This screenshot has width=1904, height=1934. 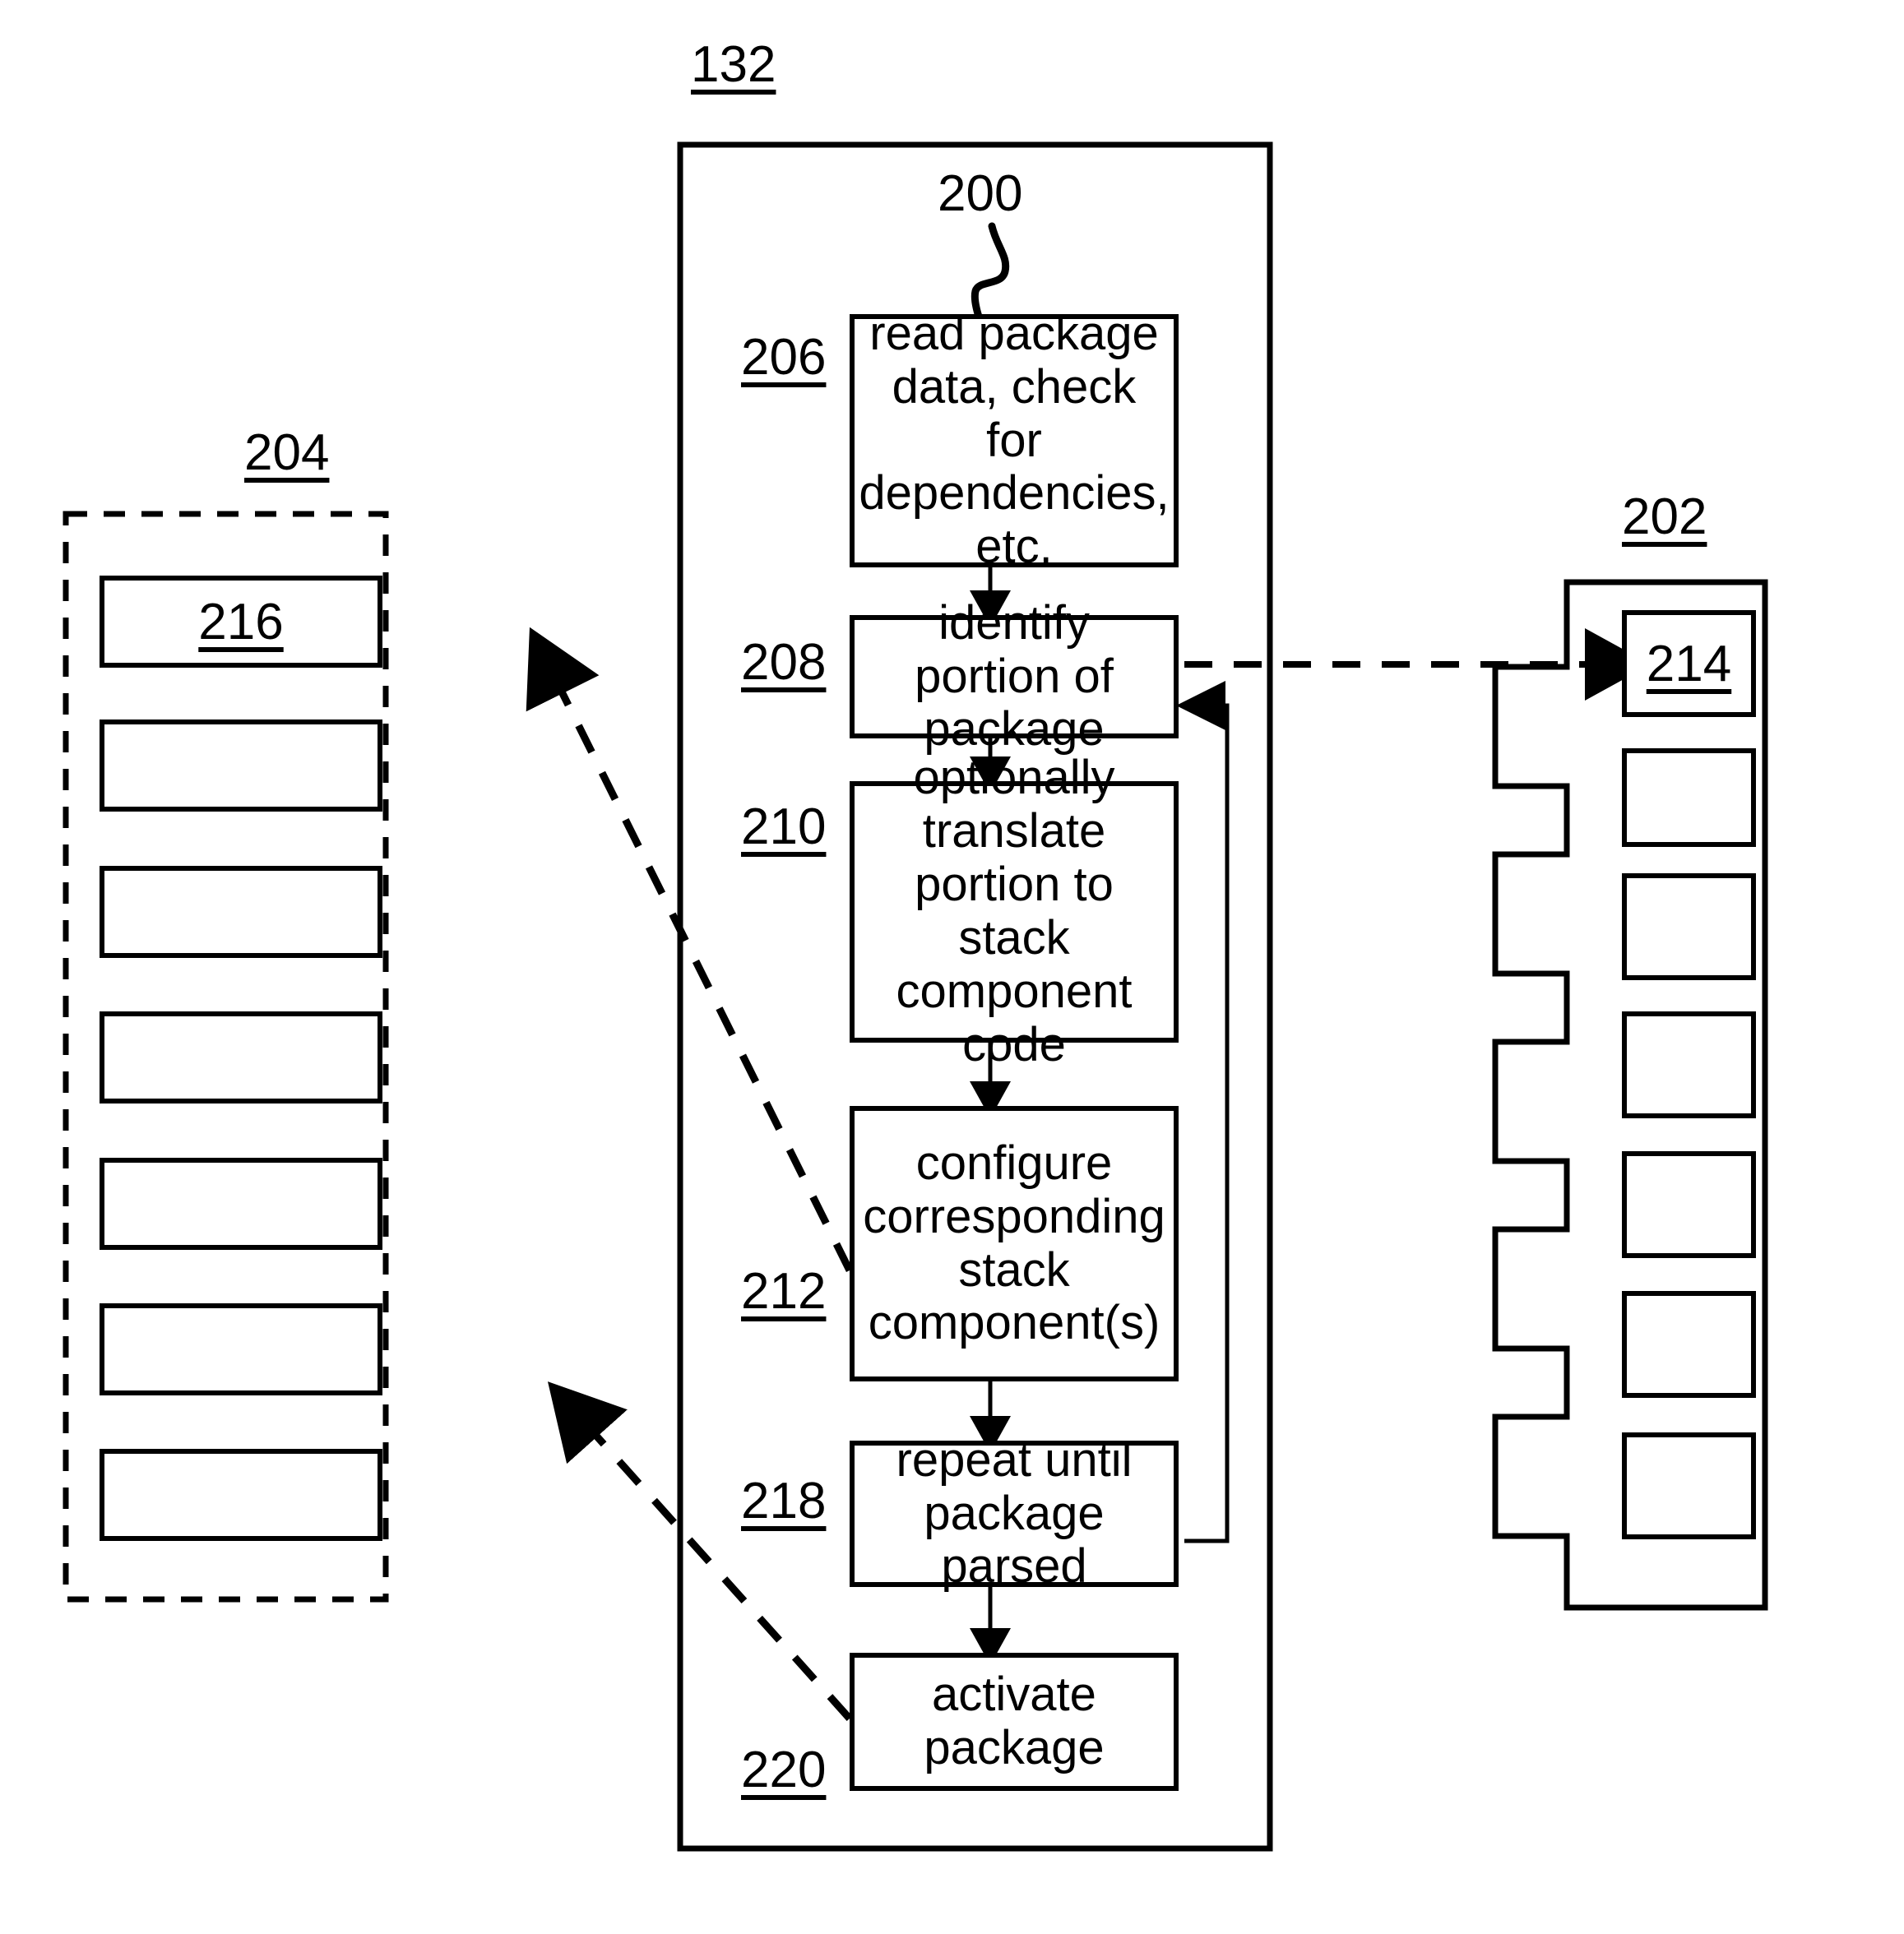 I want to click on memory-slot-216-label: 216, so click(x=241, y=621).